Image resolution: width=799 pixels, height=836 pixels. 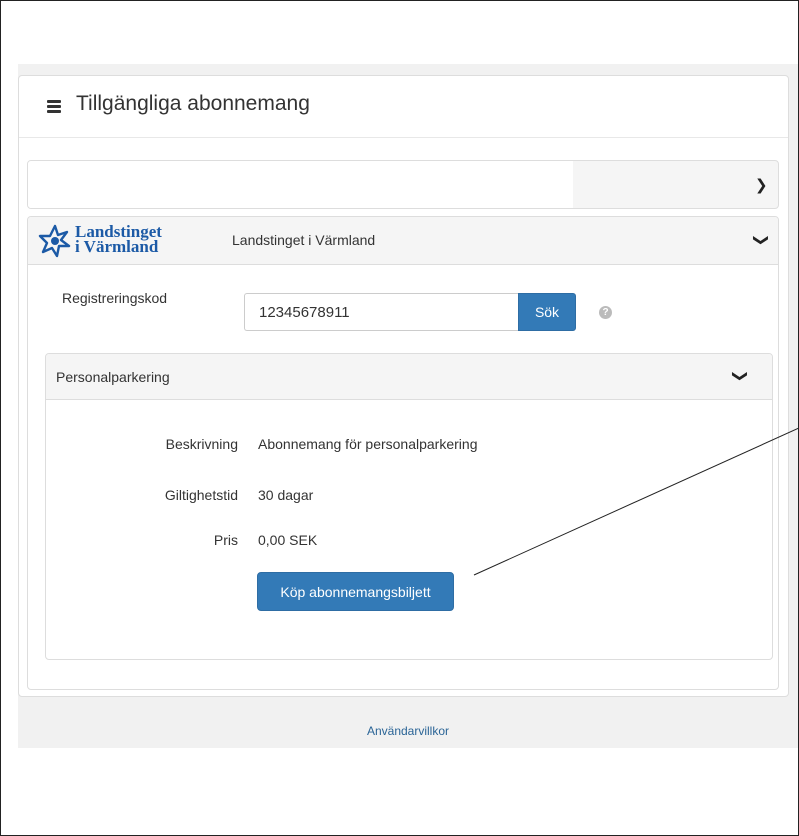 I want to click on description-label: Beskrivning, so click(x=201, y=444).